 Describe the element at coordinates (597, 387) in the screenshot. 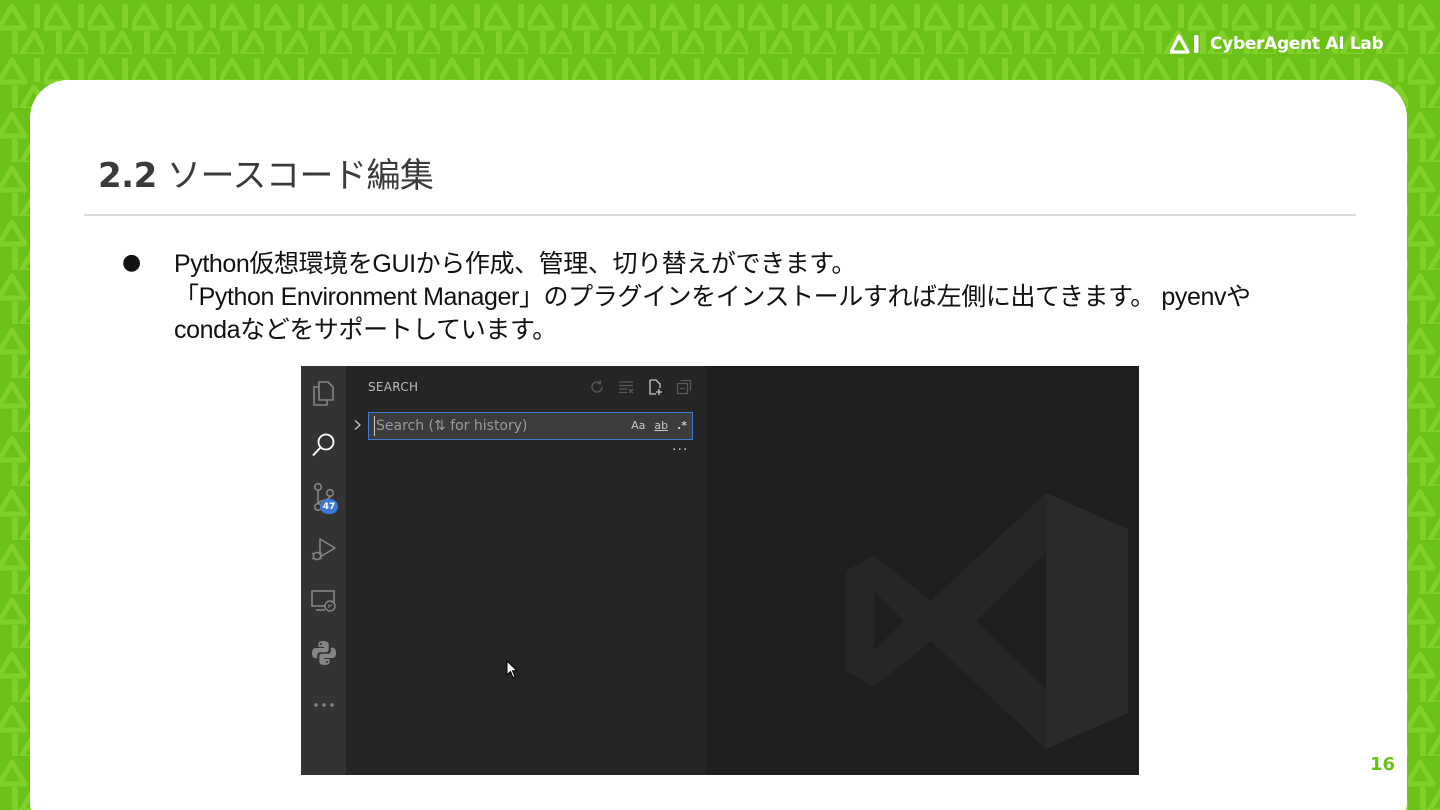

I see `refresh-icon` at that location.